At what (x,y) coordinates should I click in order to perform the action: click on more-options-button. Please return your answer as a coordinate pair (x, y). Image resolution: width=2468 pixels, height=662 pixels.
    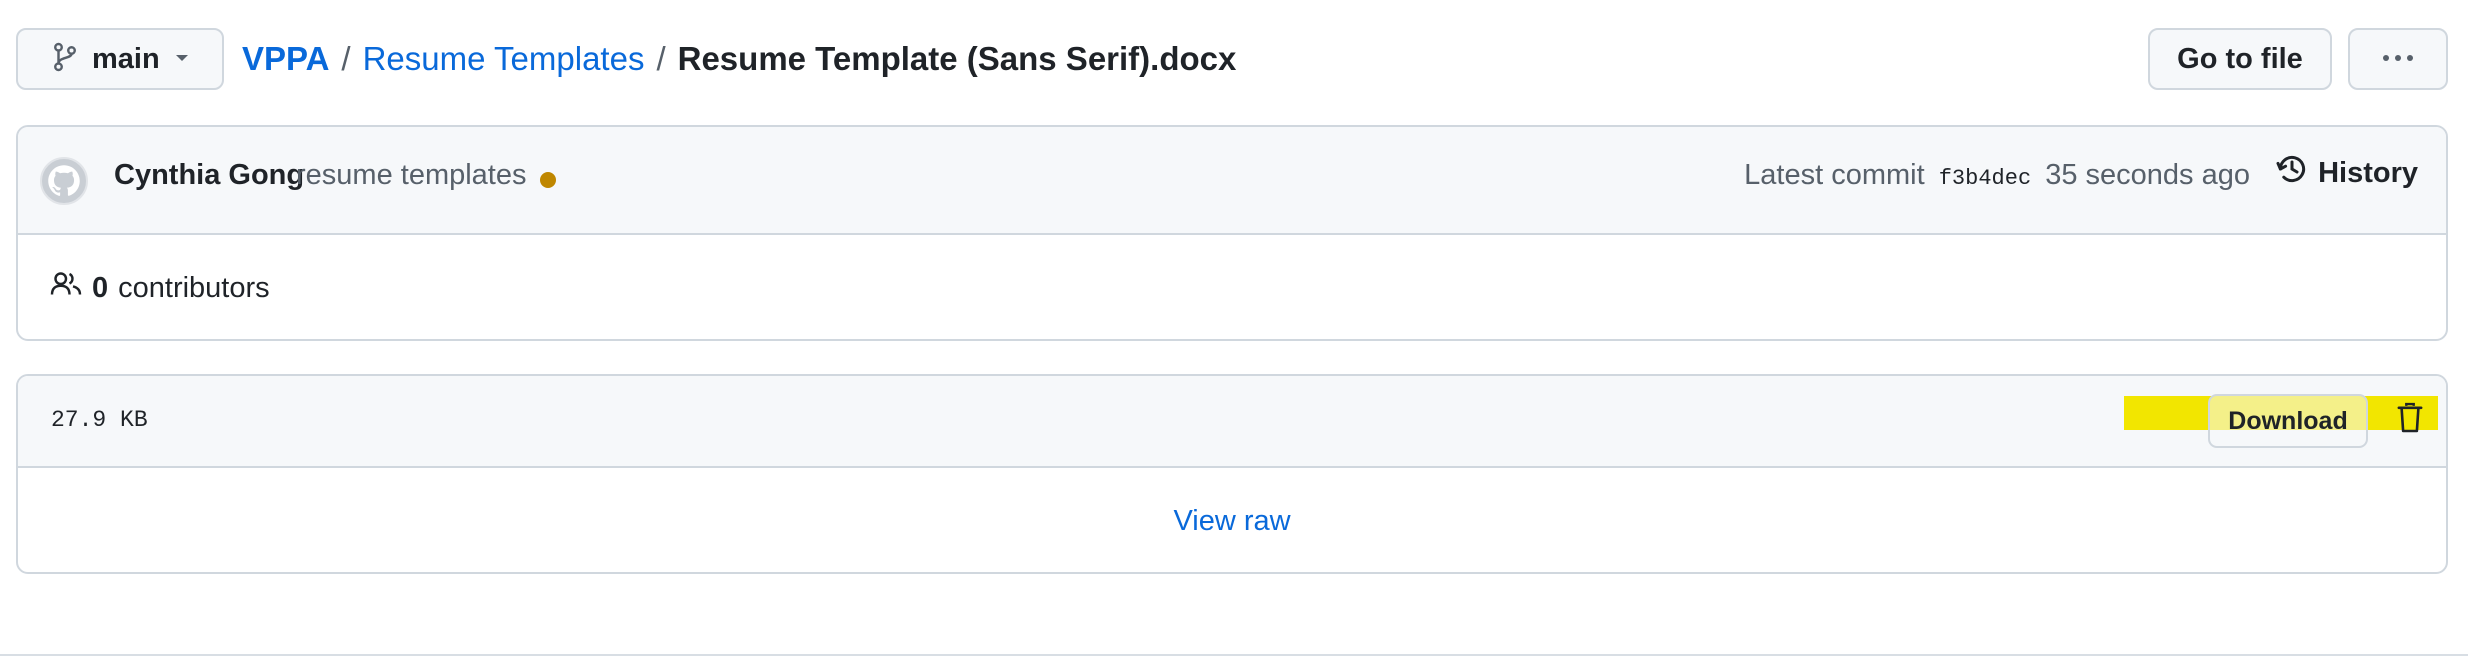
    Looking at the image, I should click on (2398, 59).